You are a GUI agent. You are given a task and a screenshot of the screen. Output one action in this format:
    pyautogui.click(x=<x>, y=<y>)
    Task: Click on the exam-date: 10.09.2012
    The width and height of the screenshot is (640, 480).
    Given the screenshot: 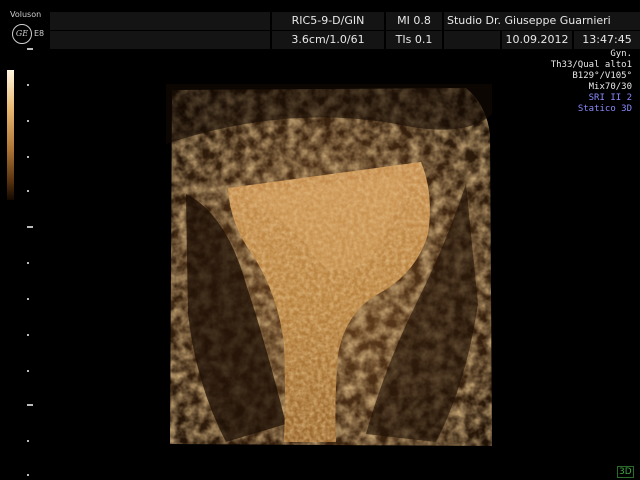 What is the action you would take?
    pyautogui.click(x=537, y=40)
    